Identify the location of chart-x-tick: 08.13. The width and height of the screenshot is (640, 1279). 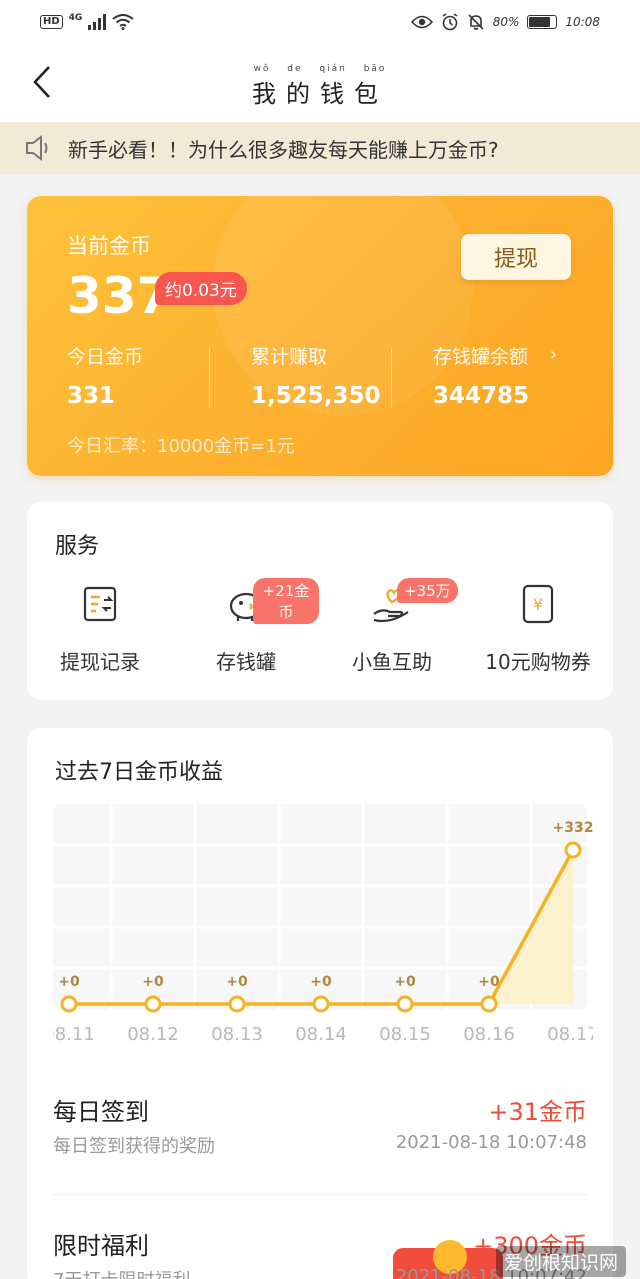
(237, 1034).